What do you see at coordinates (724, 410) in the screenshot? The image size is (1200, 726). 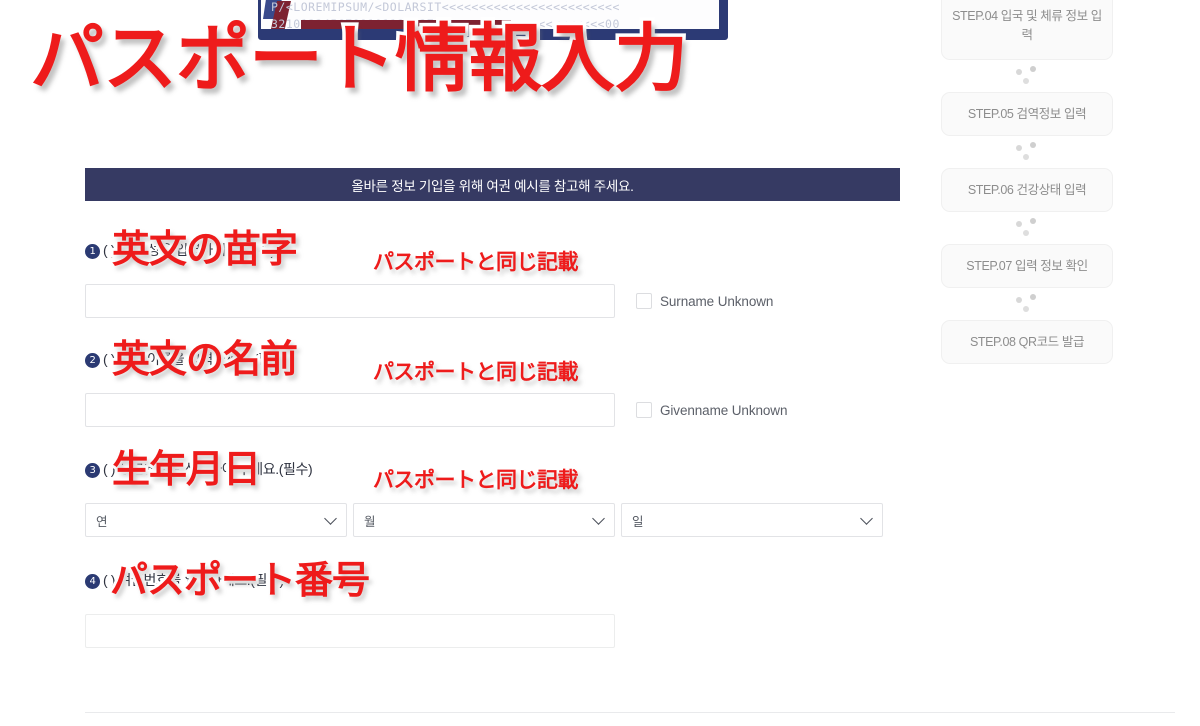 I see `givenname-unknown-label: Givenname Unknown` at bounding box center [724, 410].